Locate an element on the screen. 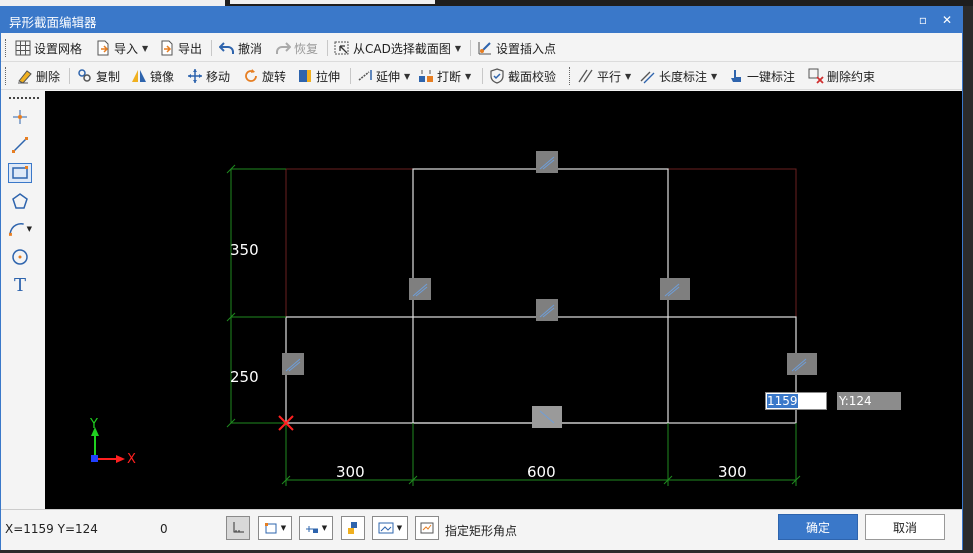  snap-rect-icon is located at coordinates (270, 528).